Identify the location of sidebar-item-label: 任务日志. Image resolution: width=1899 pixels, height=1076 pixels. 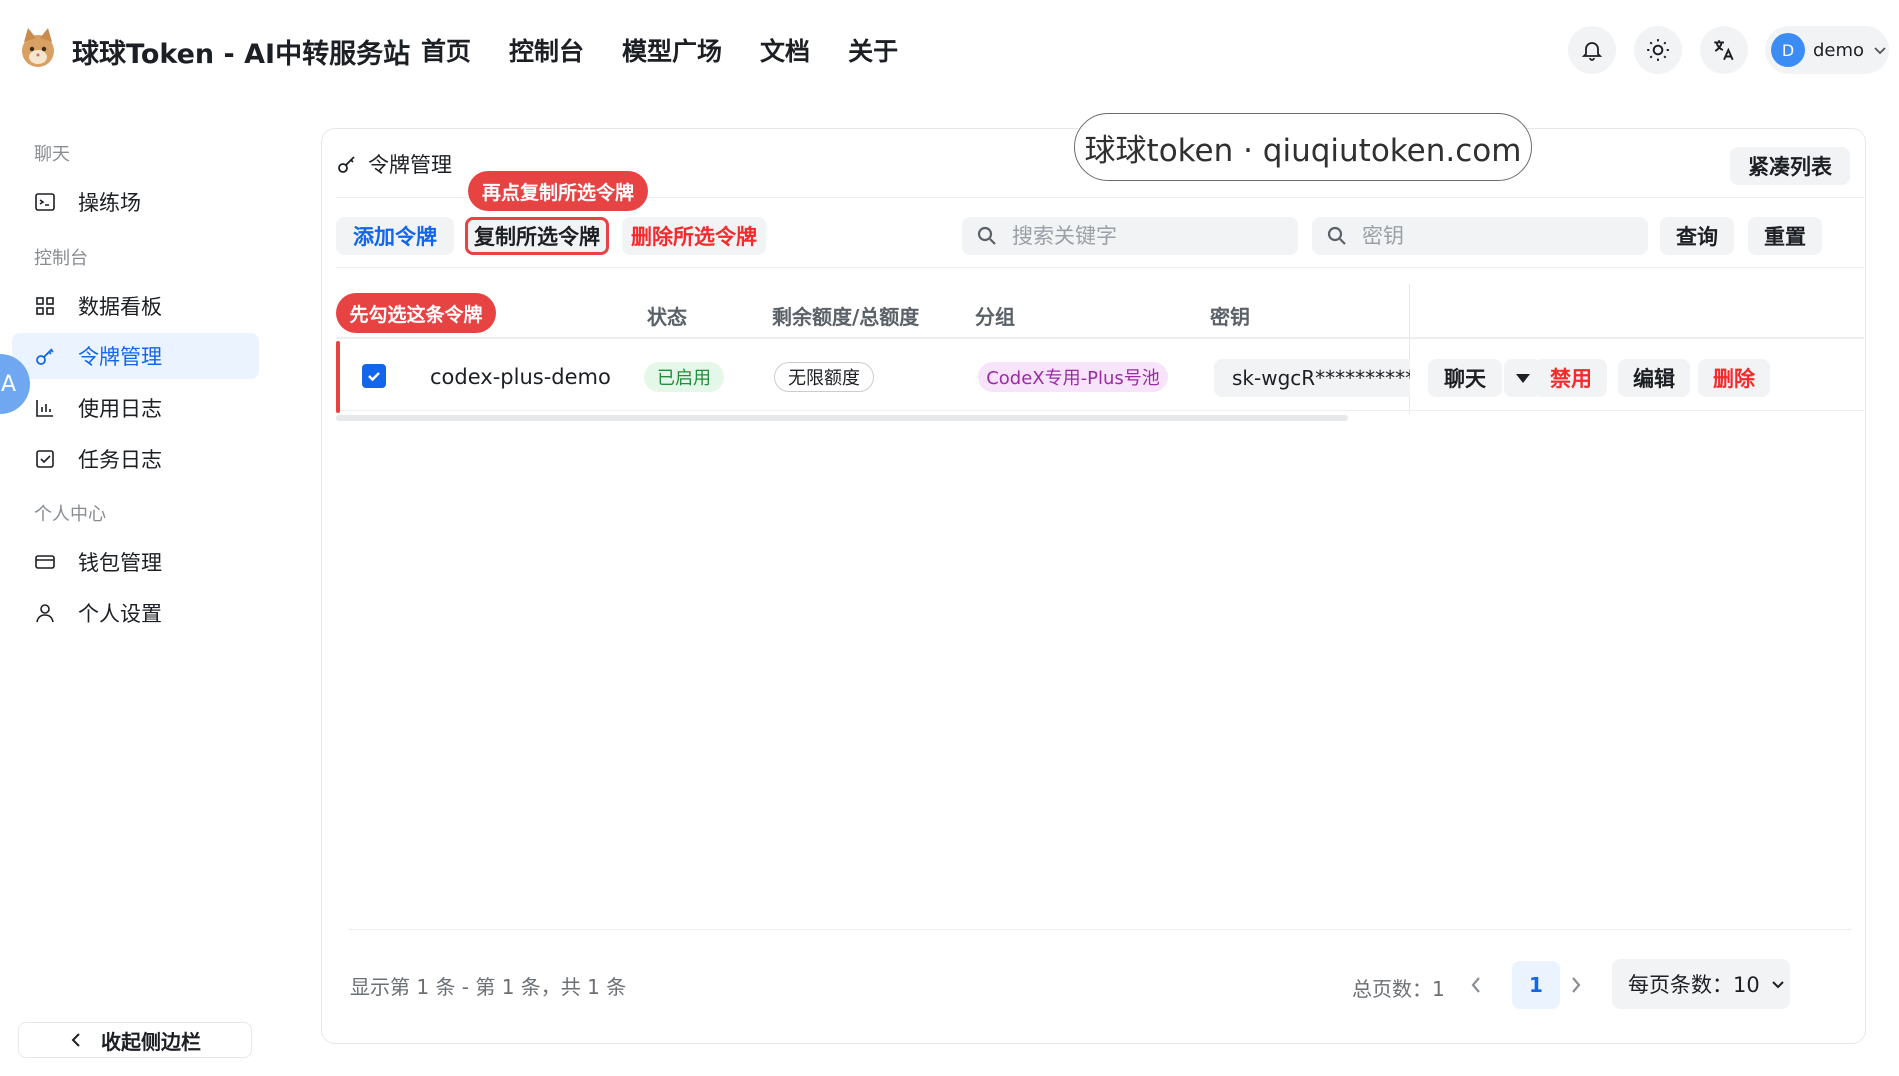
(120, 460).